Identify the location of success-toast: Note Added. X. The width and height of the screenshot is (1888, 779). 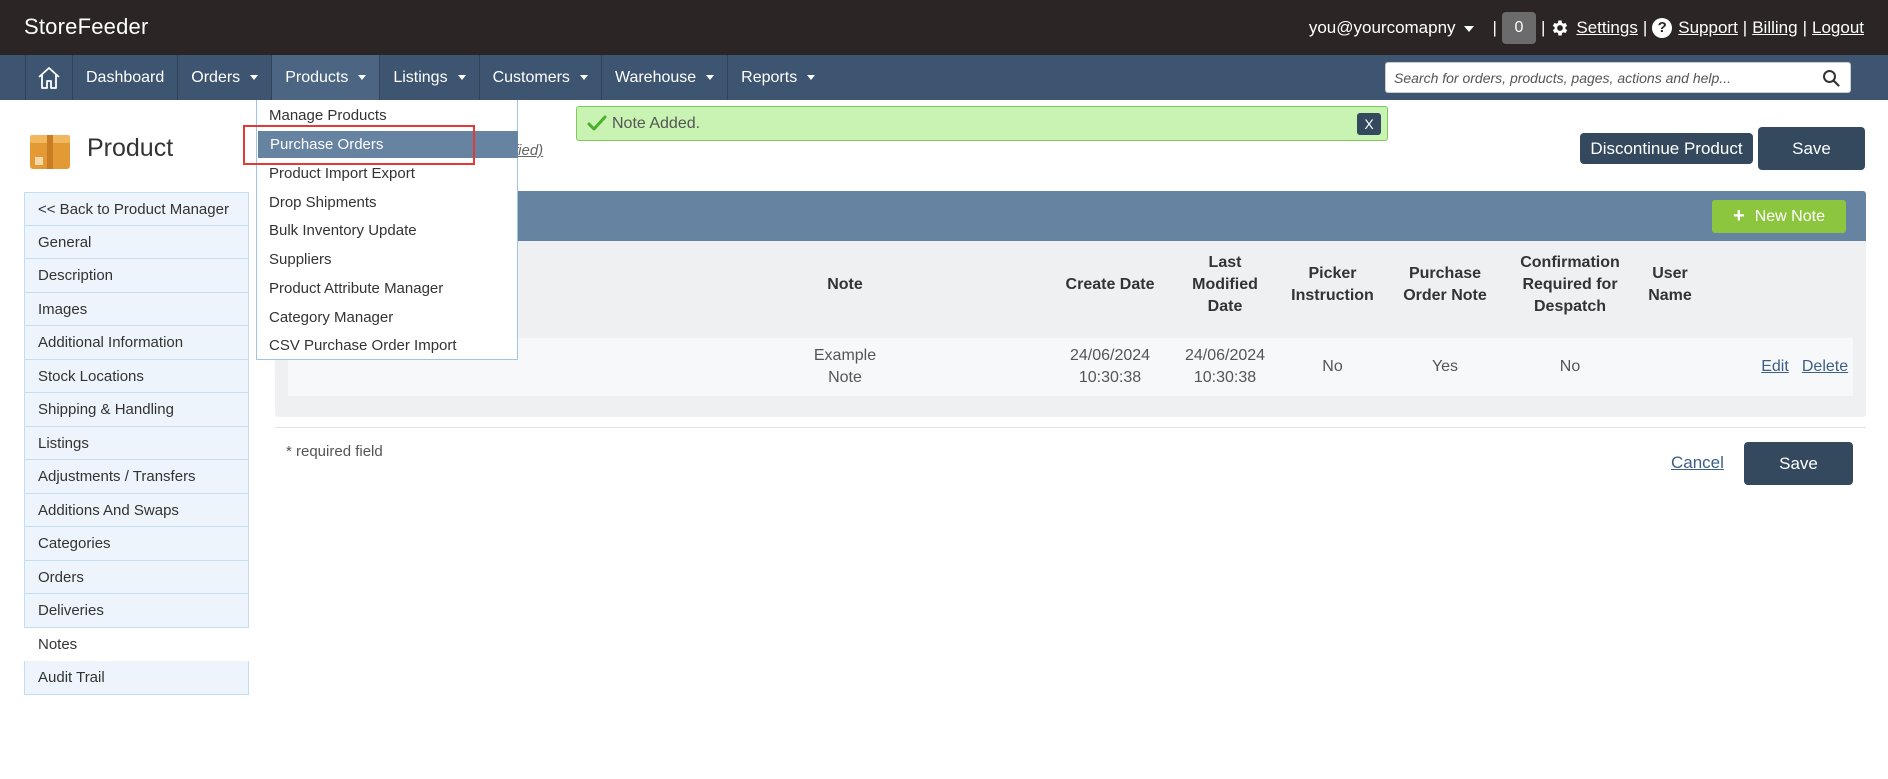
(982, 123).